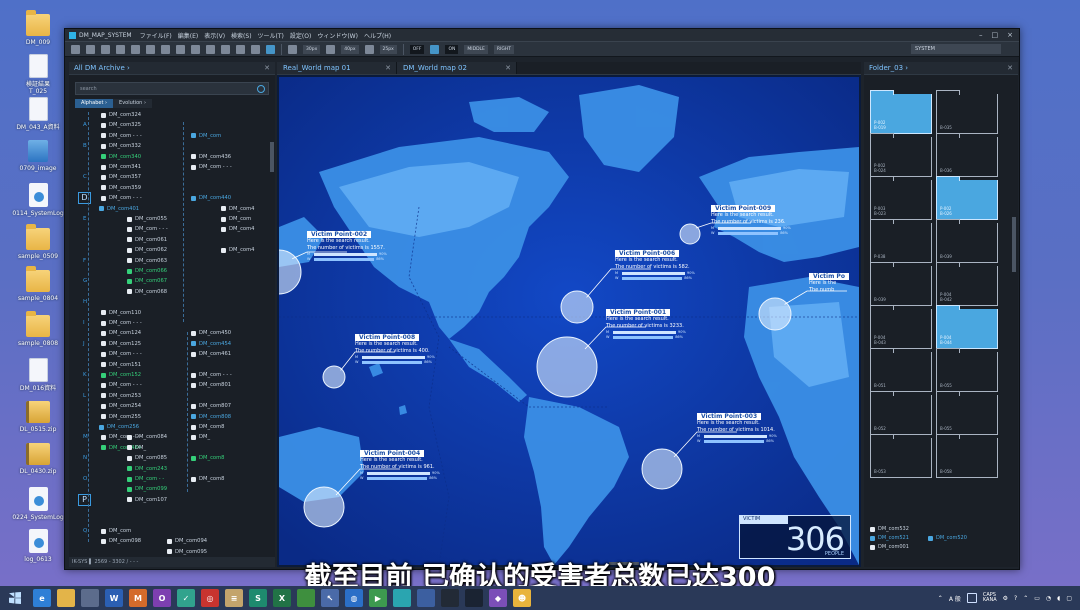 The image size is (1080, 610). I want to click on sway-icon: S, so click(258, 598).